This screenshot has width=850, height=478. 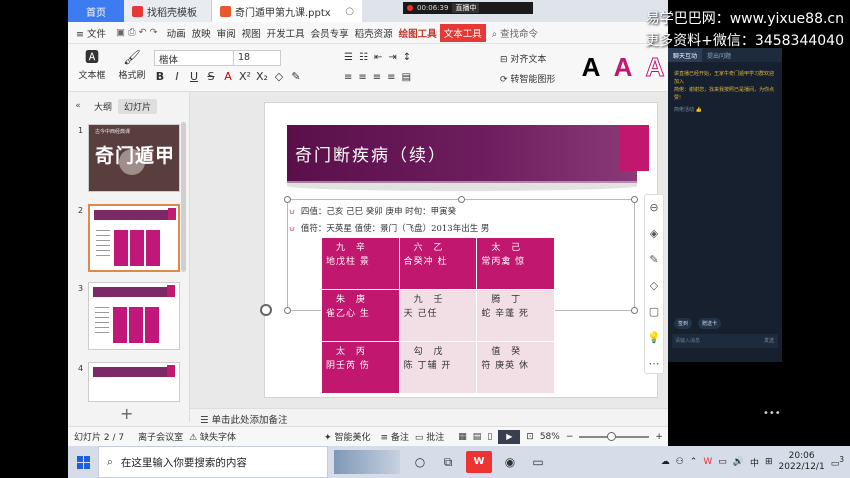 What do you see at coordinates (226, 33) in the screenshot?
I see `menu-review: 审阅` at bounding box center [226, 33].